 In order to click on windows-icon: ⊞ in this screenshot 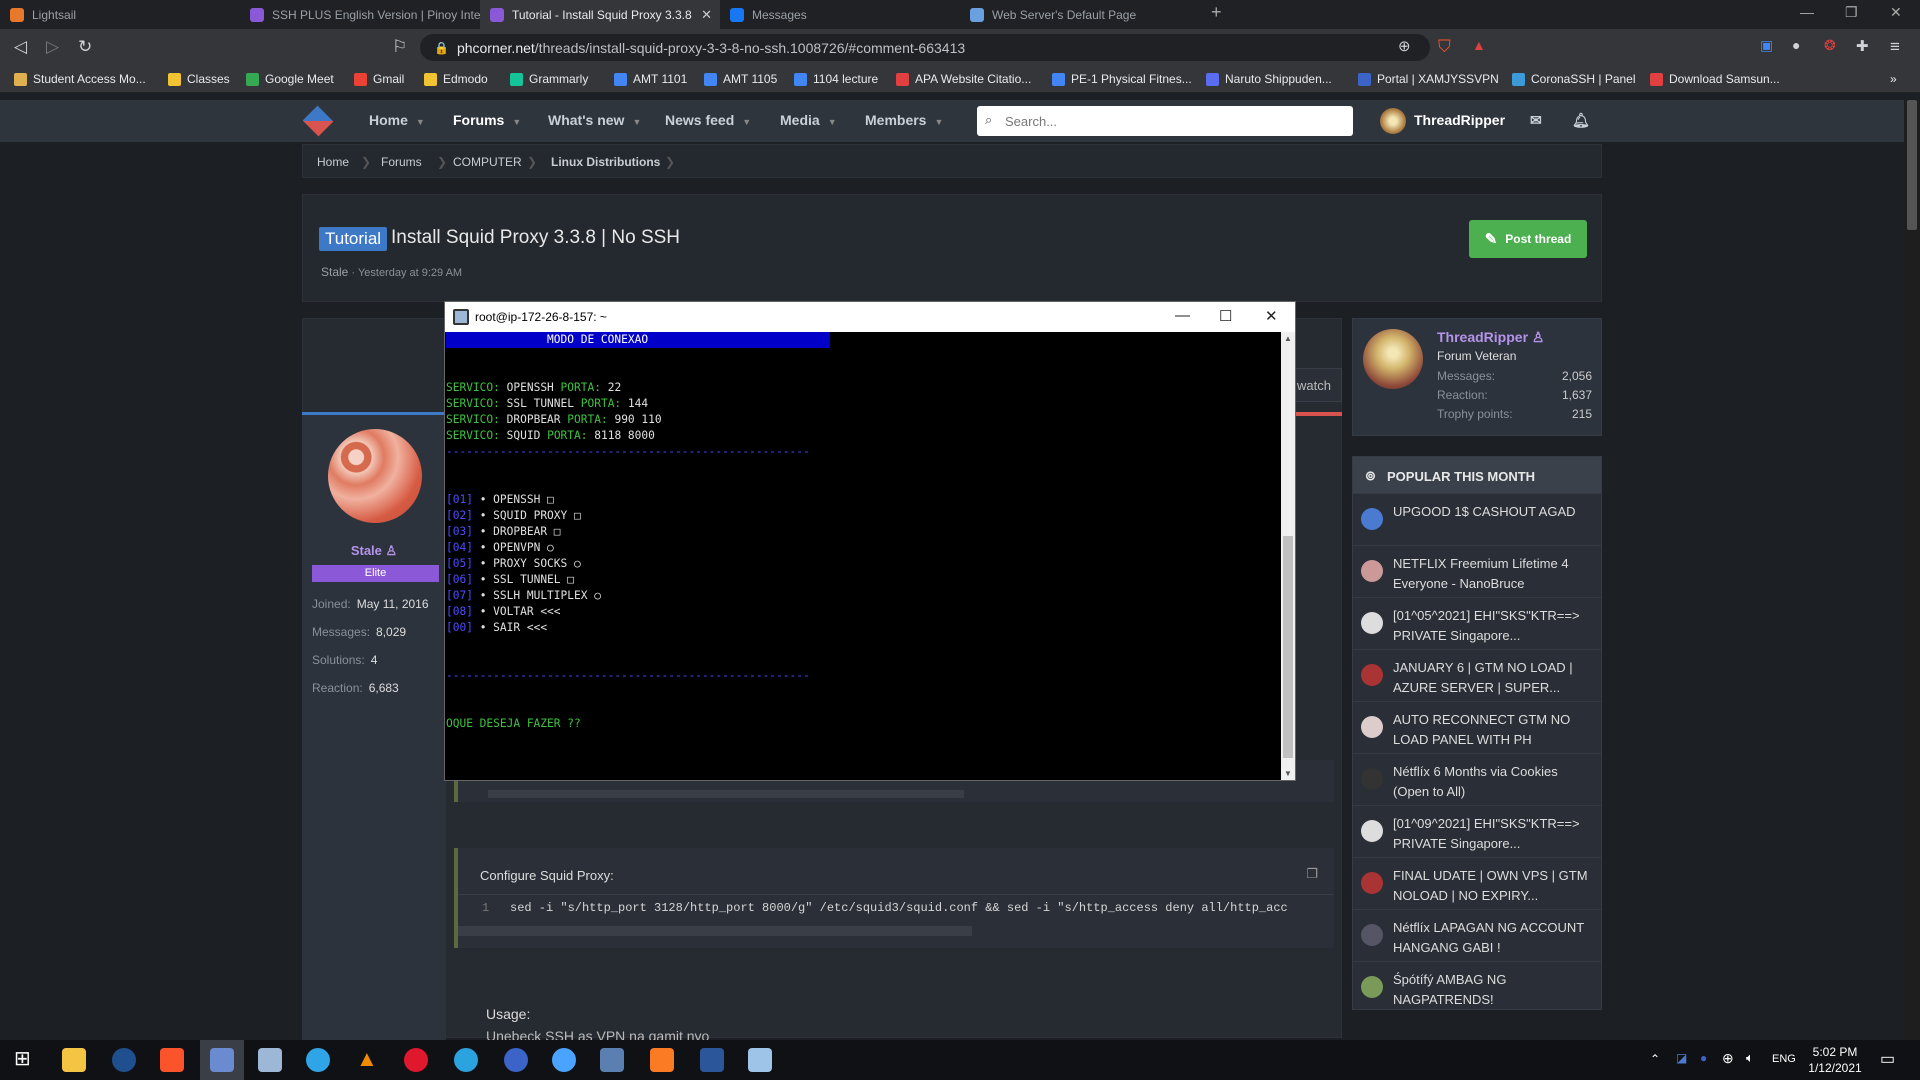, I will do `click(26, 1058)`.